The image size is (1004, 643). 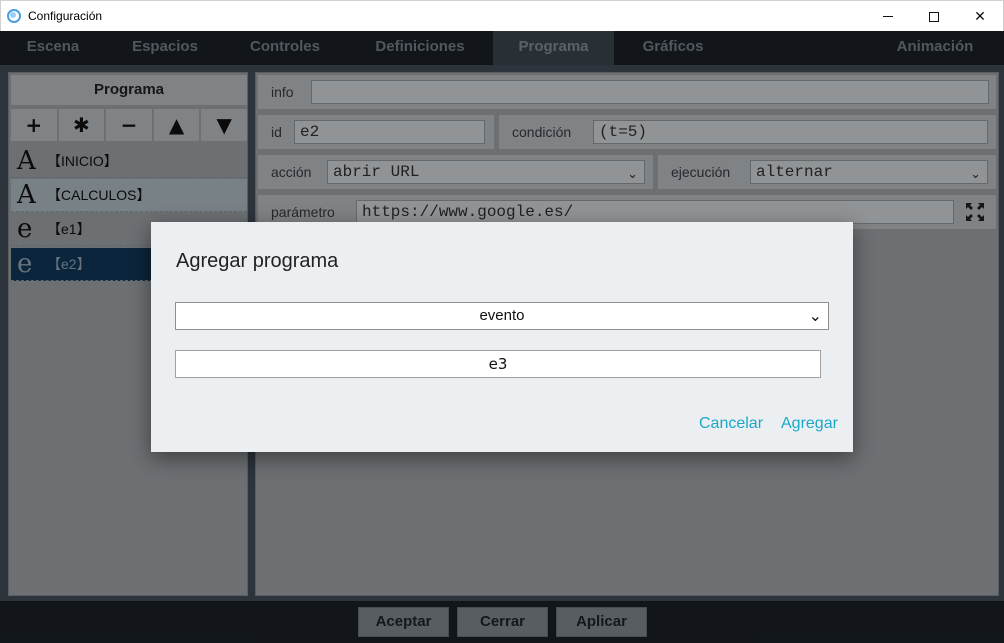 What do you see at coordinates (257, 261) in the screenshot?
I see `dialog-title: Agregar programa` at bounding box center [257, 261].